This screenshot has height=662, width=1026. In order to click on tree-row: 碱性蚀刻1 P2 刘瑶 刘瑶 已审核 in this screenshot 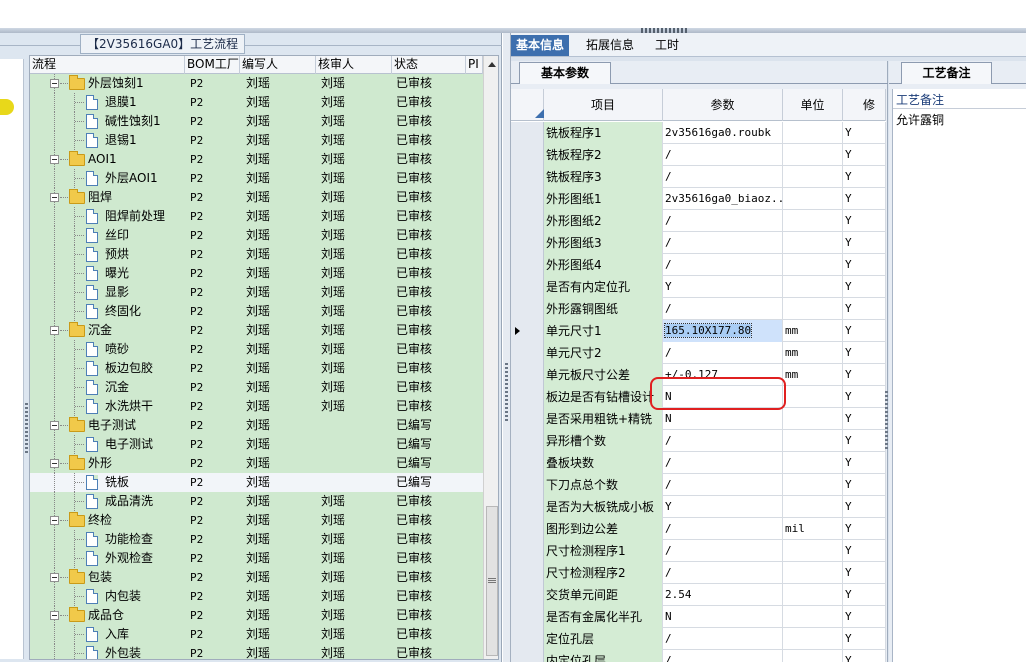, I will do `click(256, 121)`.